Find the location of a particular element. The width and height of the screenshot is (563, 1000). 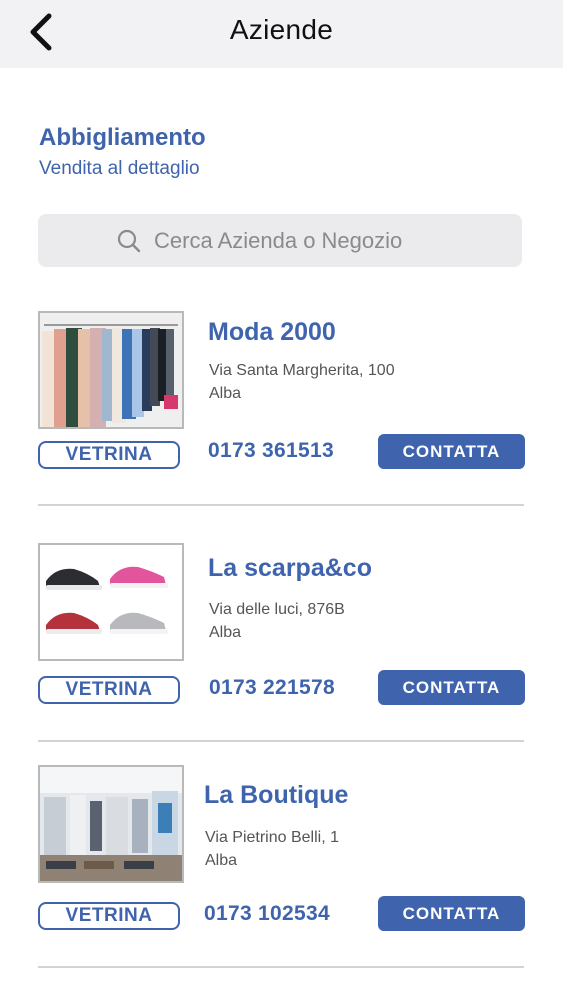

phone-link: 0173 361513 is located at coordinates (271, 451).